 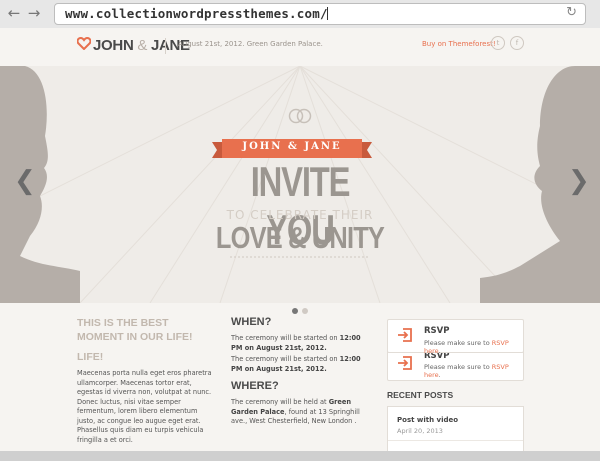 What do you see at coordinates (25, 181) in the screenshot?
I see `slider-prev-arrow-icon: ❮` at bounding box center [25, 181].